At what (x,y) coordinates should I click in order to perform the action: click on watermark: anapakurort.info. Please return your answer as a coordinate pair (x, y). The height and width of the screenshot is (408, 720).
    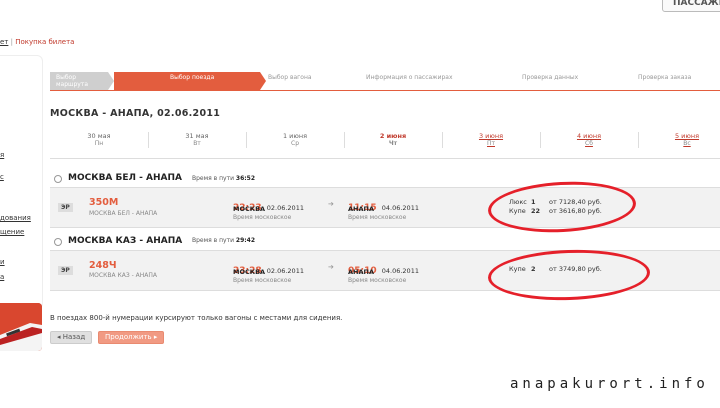
    Looking at the image, I should click on (609, 384).